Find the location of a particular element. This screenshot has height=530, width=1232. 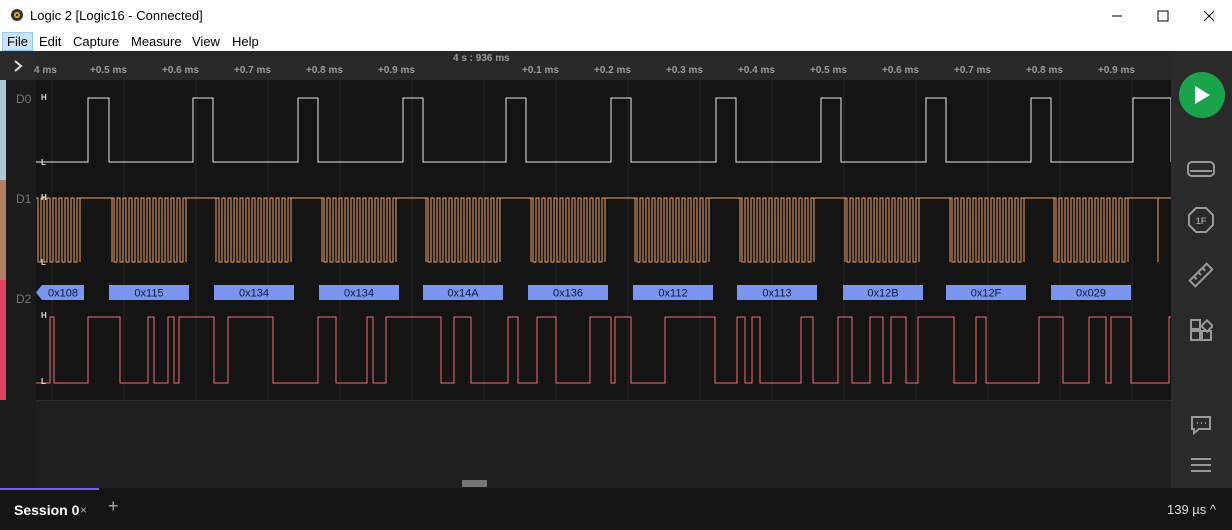

start-capture-button is located at coordinates (1202, 95).